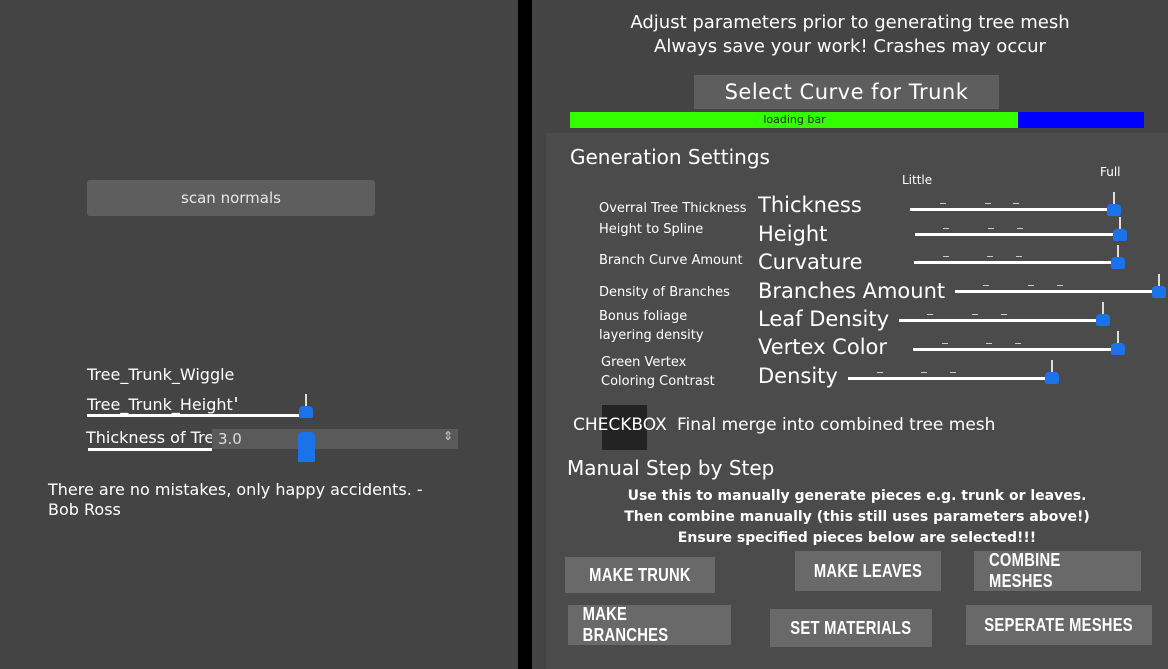  I want to click on final-merge-label: Final merge into combined tree mesh, so click(836, 425).